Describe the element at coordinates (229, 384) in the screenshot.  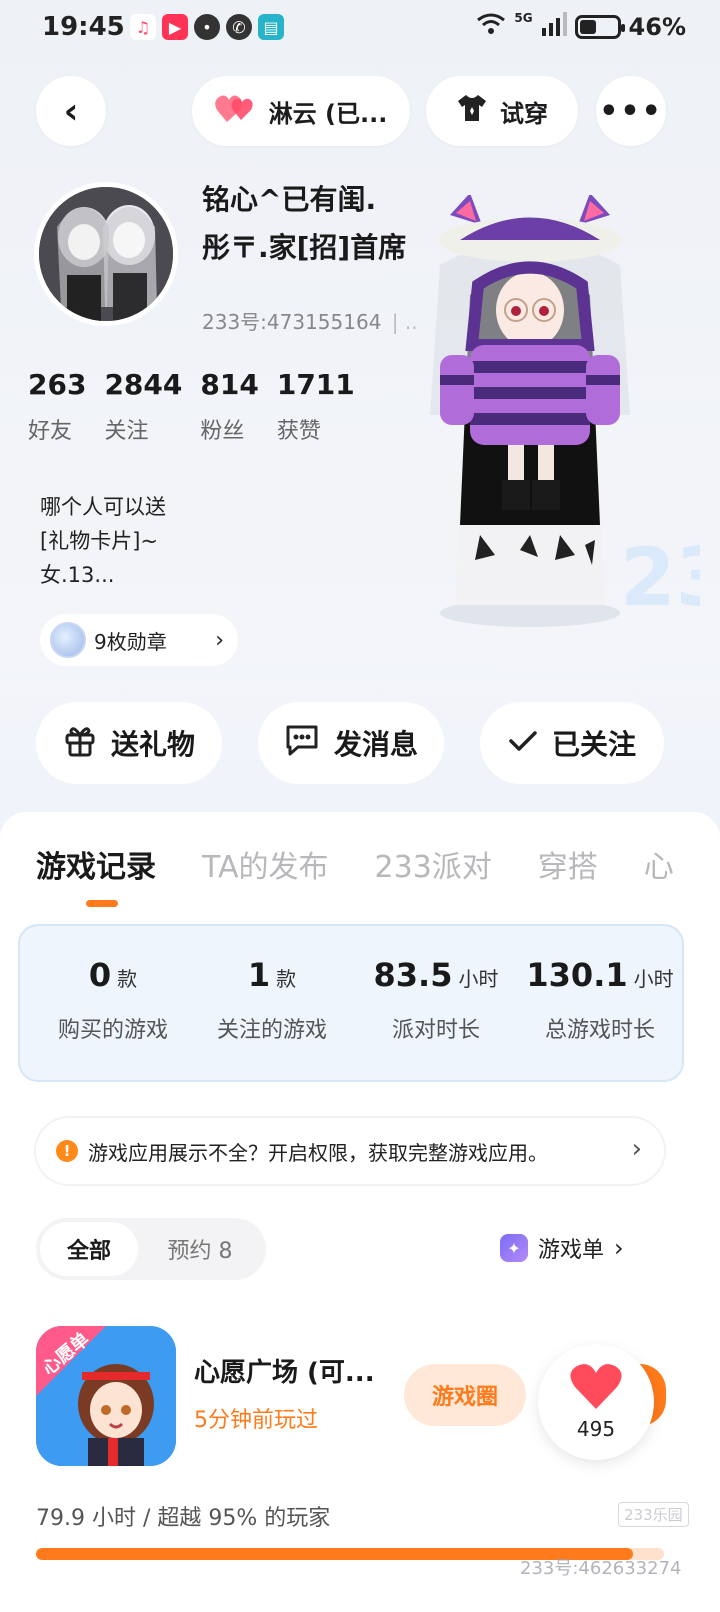
I see `stat-value: 814` at that location.